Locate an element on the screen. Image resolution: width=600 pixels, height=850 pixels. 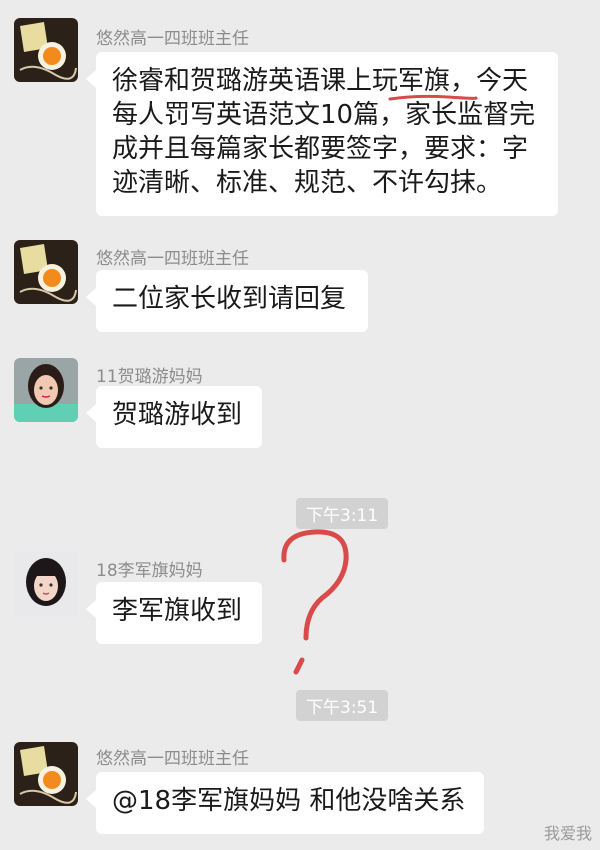
sender-name: 11贺璐游妈妈 is located at coordinates (149, 377).